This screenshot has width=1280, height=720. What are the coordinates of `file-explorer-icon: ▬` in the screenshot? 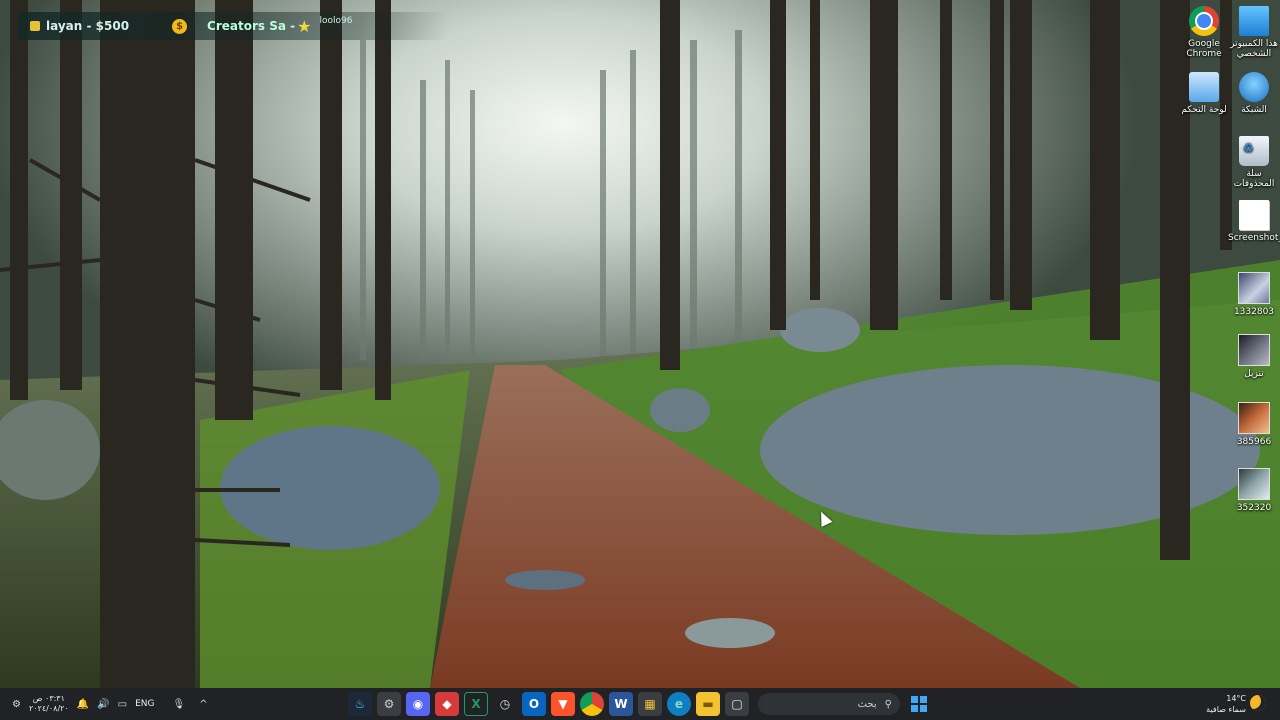 It's located at (708, 704).